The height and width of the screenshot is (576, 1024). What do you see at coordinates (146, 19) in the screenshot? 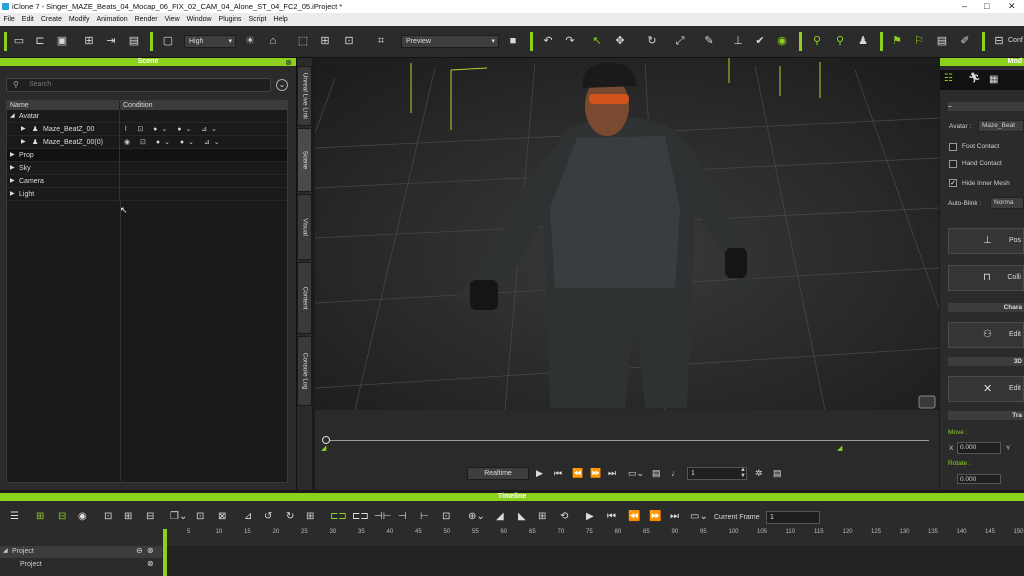
I see `menu-render: Render` at bounding box center [146, 19].